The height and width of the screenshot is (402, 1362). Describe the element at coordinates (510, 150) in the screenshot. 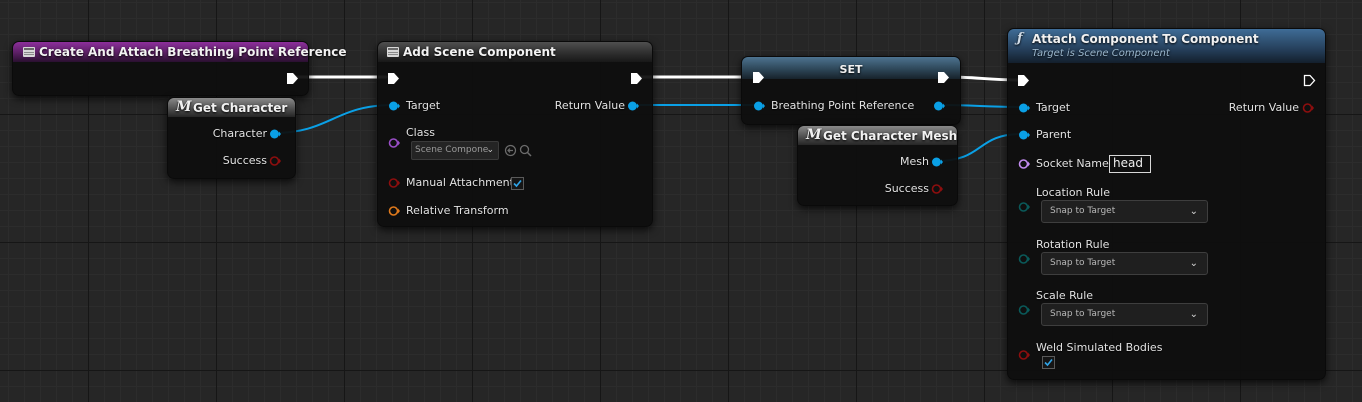

I see `use-selected-asset-icon` at that location.